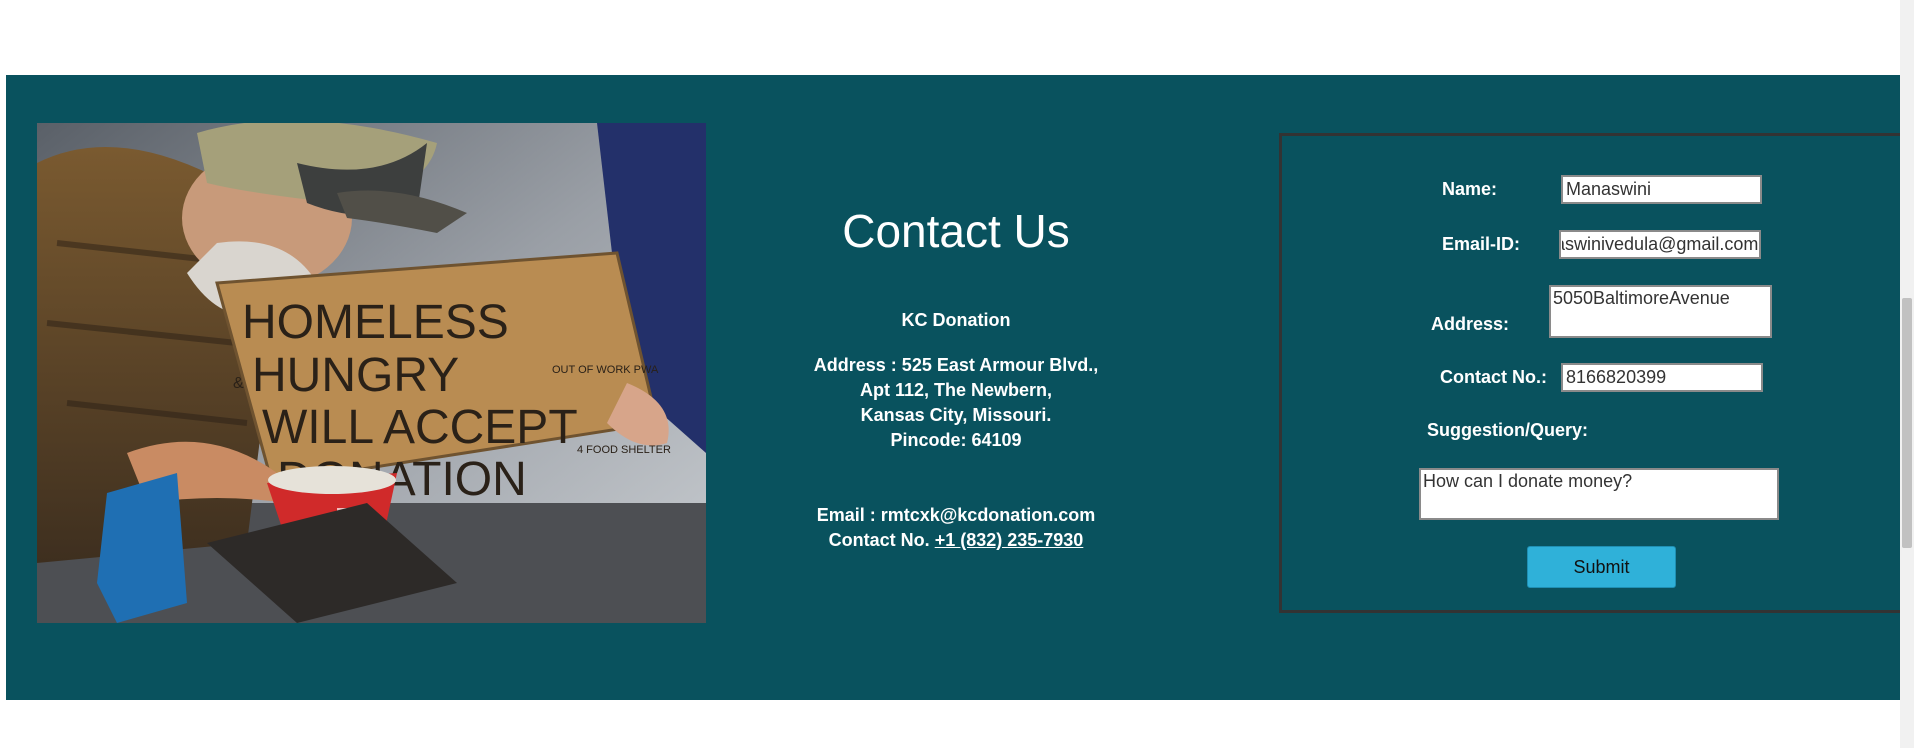 This screenshot has height=748, width=1914. I want to click on address-input: 5050BaltimoreAvenue, so click(1660, 311).